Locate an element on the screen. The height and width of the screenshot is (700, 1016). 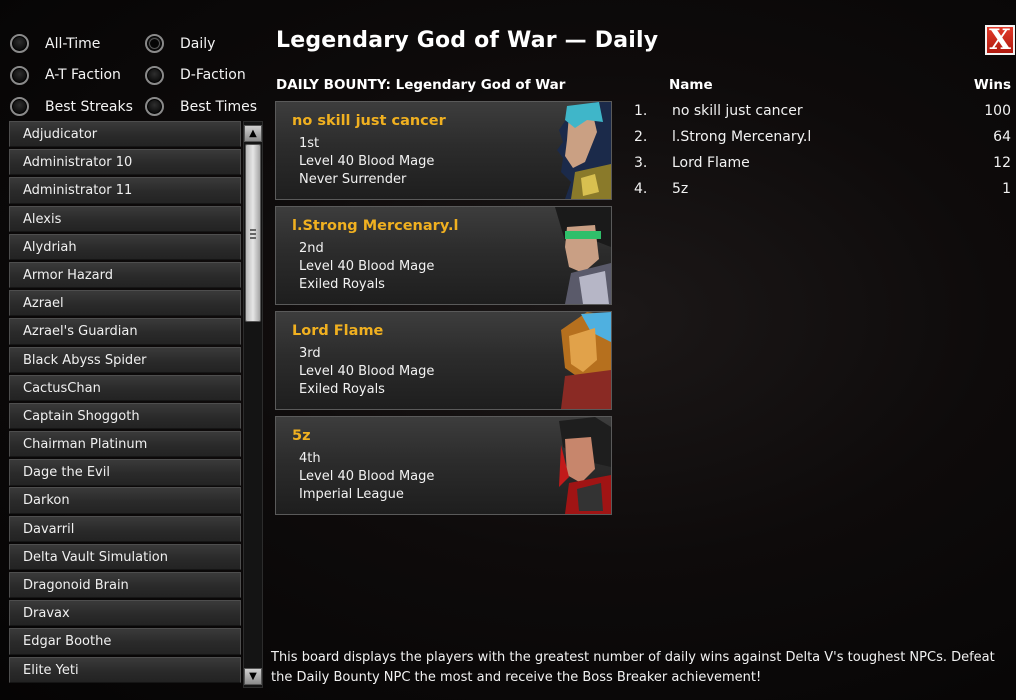
npc-list-item: Administrator 11 is located at coordinates (125, 190).